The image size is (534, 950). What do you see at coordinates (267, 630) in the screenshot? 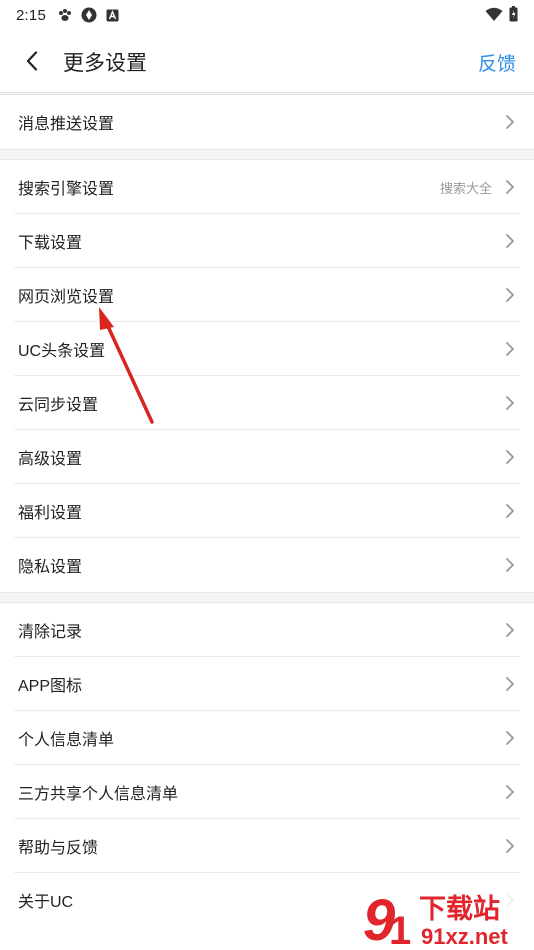
I see `settings-row: 清除记录` at bounding box center [267, 630].